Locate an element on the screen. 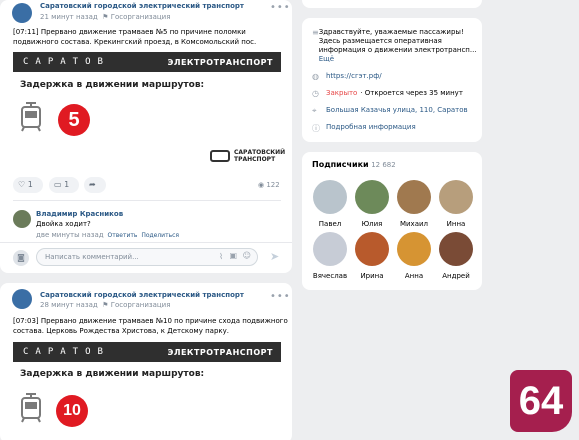 The width and height of the screenshot is (579, 440). share-button: ➦ is located at coordinates (95, 185).